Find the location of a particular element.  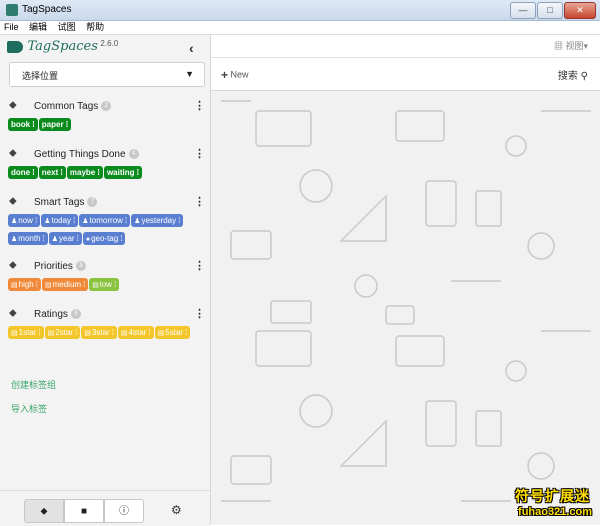

tag-chip: book ⁞ is located at coordinates (23, 124).